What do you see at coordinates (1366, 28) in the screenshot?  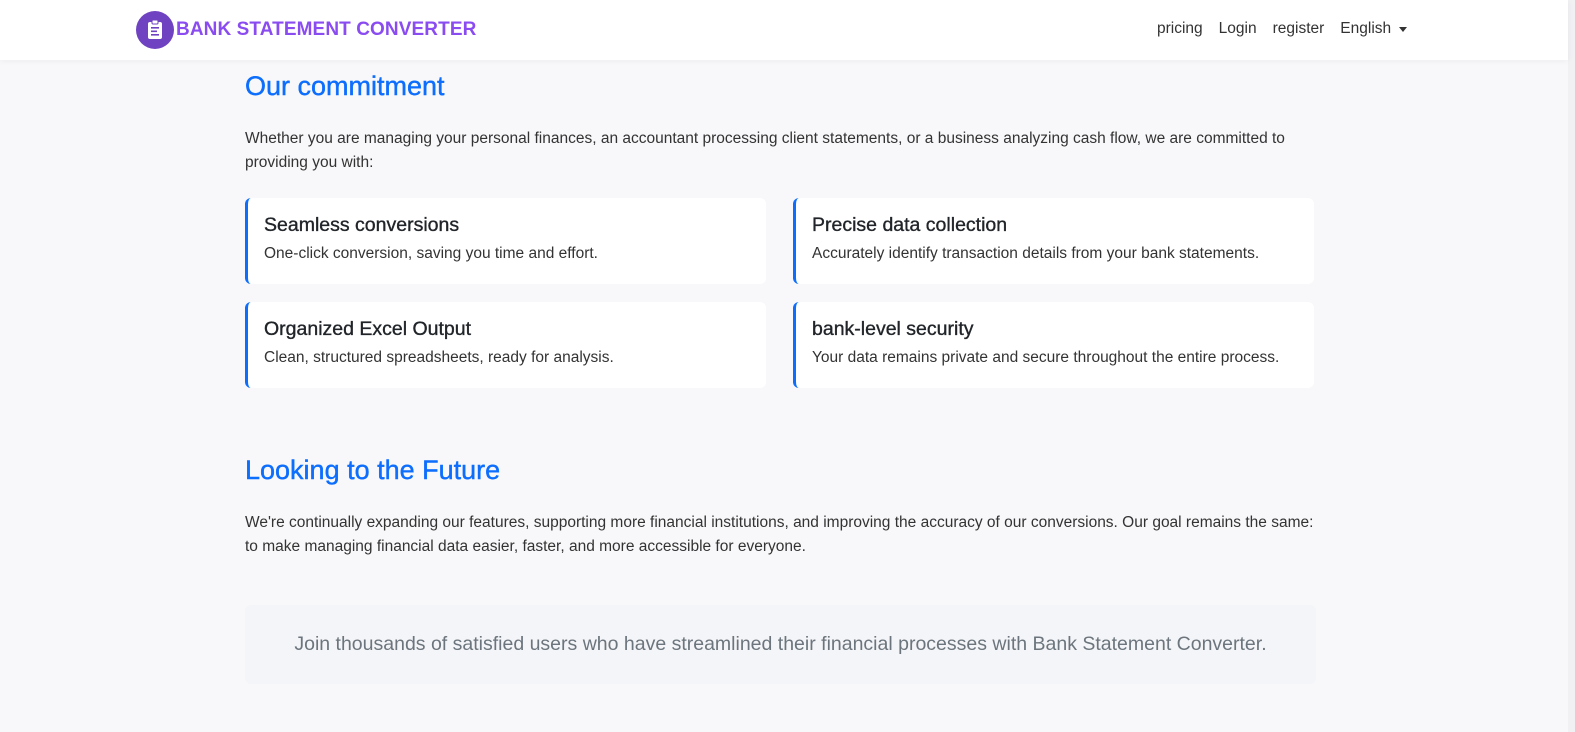 I see `language-label: English` at bounding box center [1366, 28].